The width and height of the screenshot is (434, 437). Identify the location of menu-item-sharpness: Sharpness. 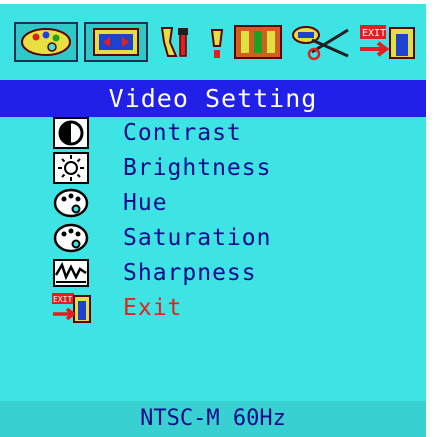
(222, 273).